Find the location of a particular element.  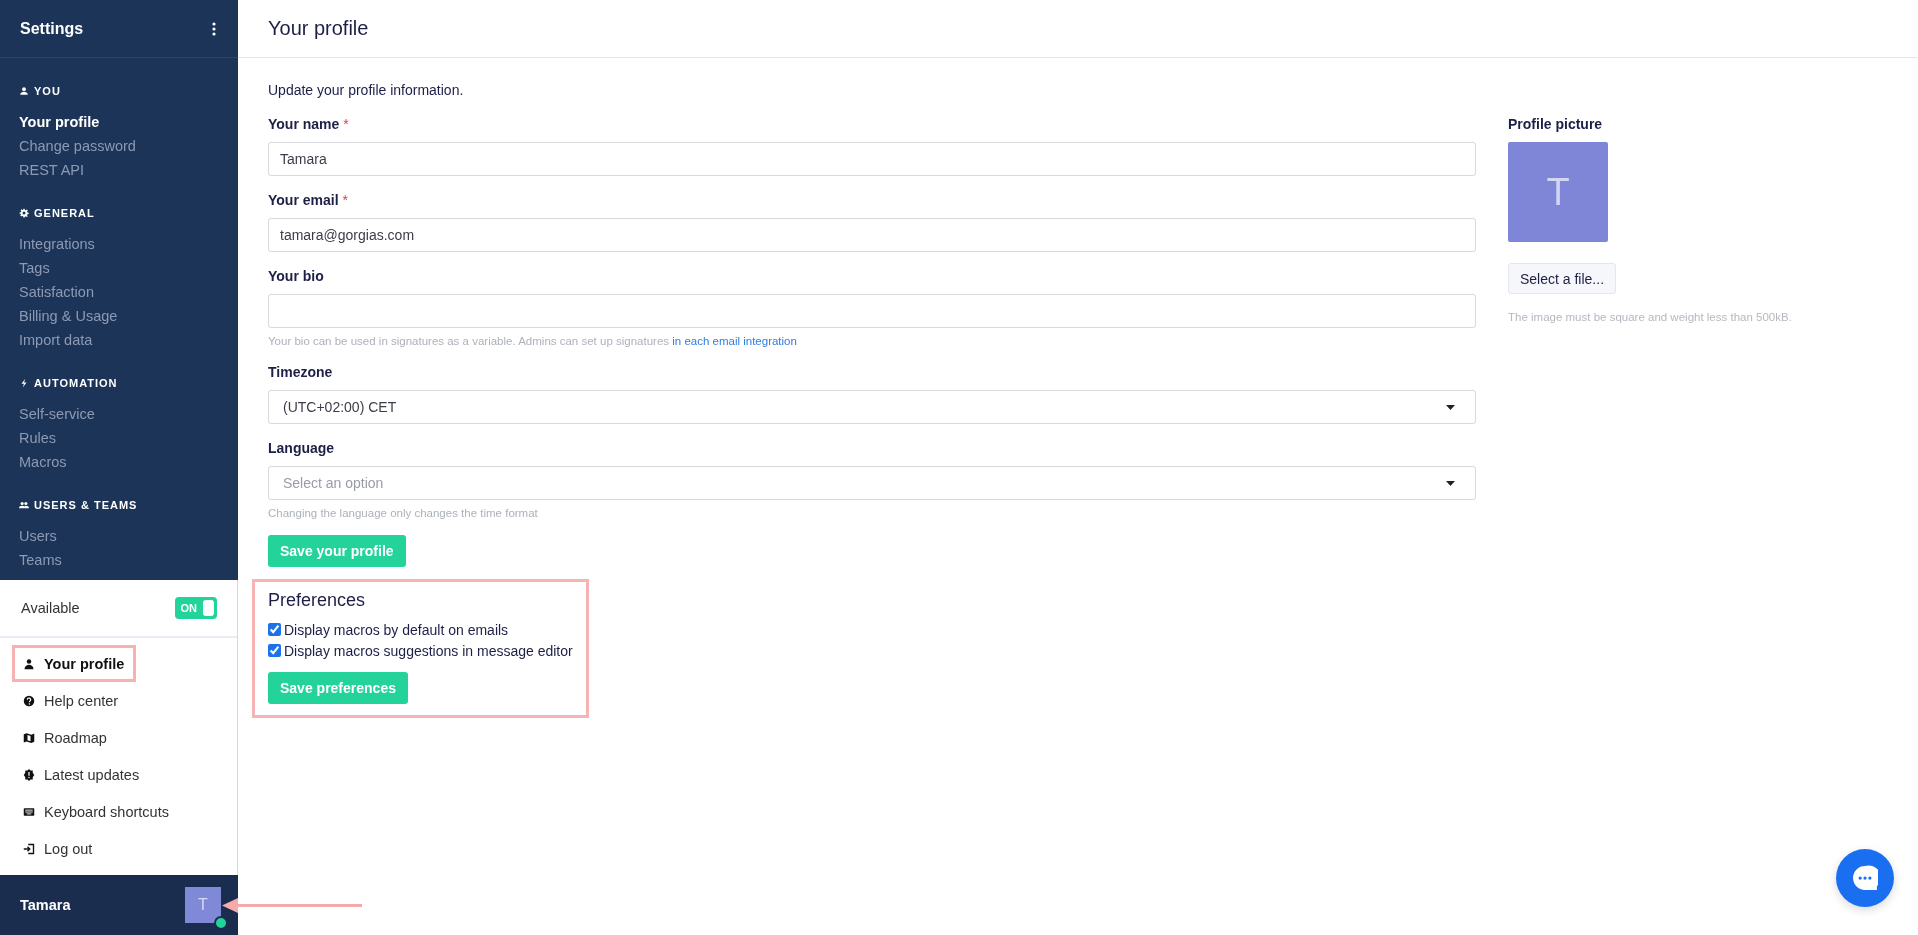

section-heading: GENERAL is located at coordinates (64, 213).